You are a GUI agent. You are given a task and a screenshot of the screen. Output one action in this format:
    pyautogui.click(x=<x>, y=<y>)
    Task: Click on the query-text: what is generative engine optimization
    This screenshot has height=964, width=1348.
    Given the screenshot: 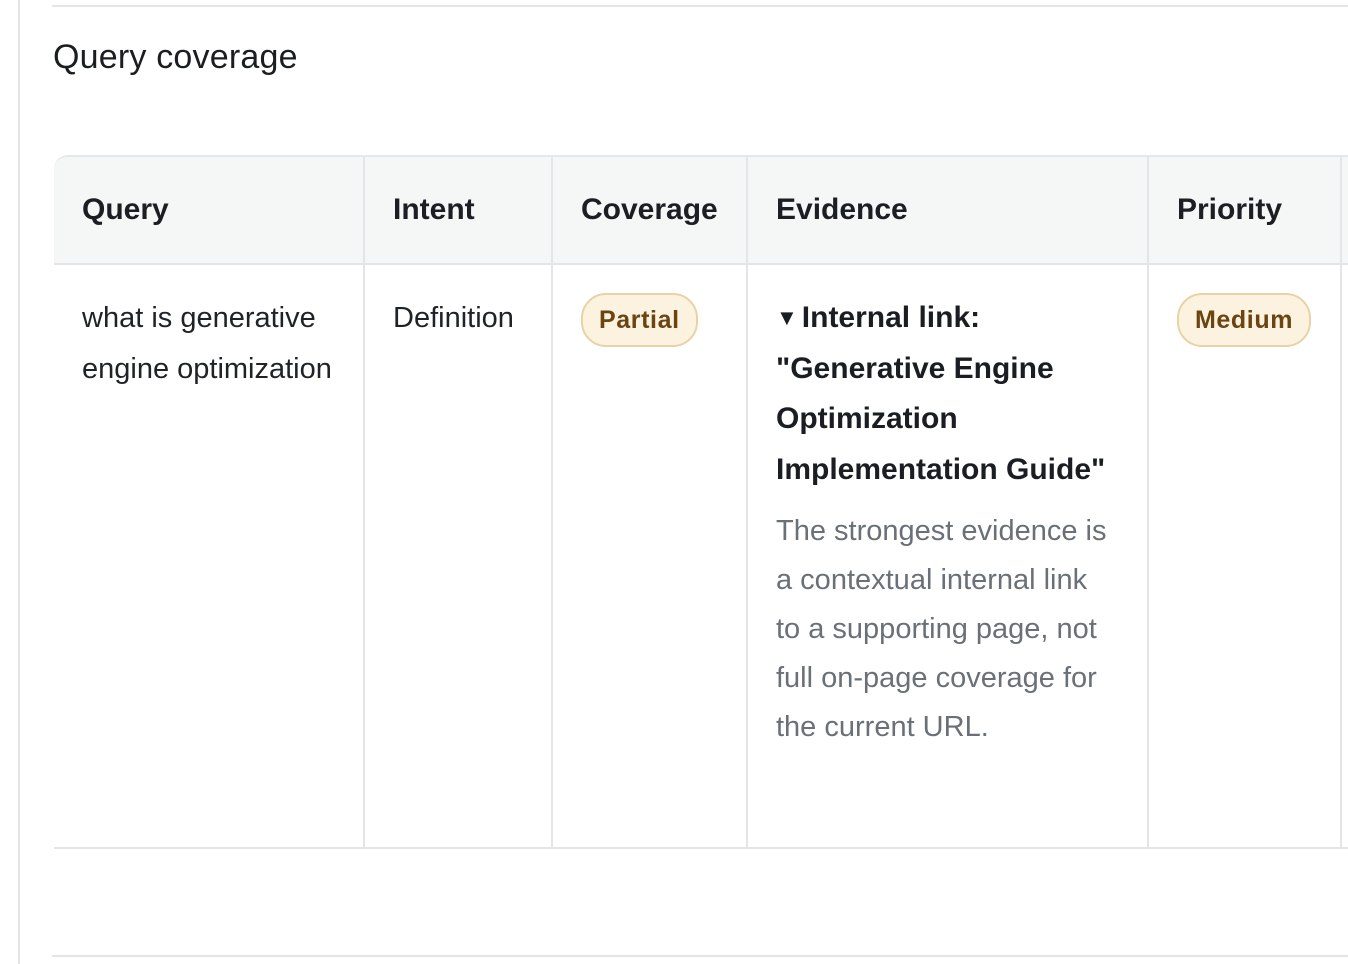 What is the action you would take?
    pyautogui.click(x=207, y=343)
    